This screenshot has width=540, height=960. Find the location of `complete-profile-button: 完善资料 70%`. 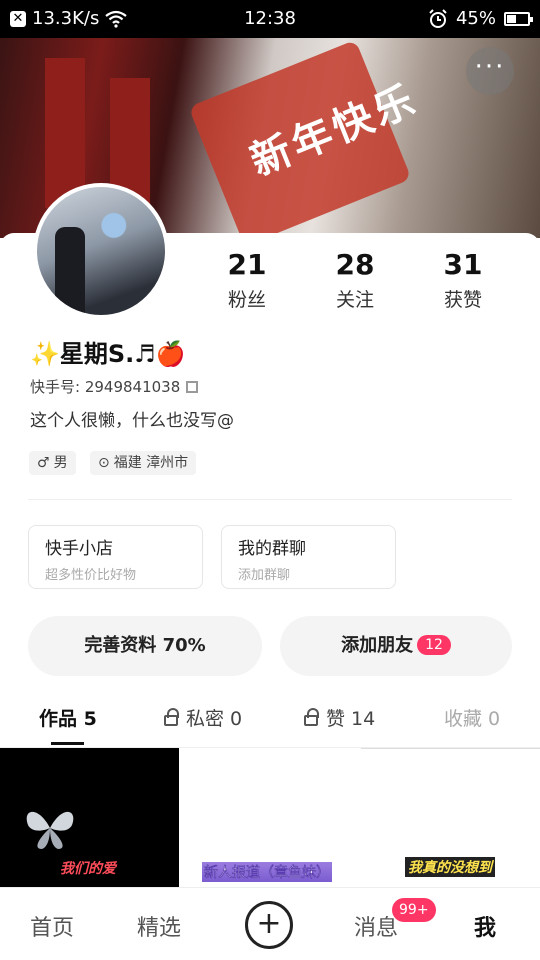

complete-profile-button: 完善资料 70% is located at coordinates (145, 646).